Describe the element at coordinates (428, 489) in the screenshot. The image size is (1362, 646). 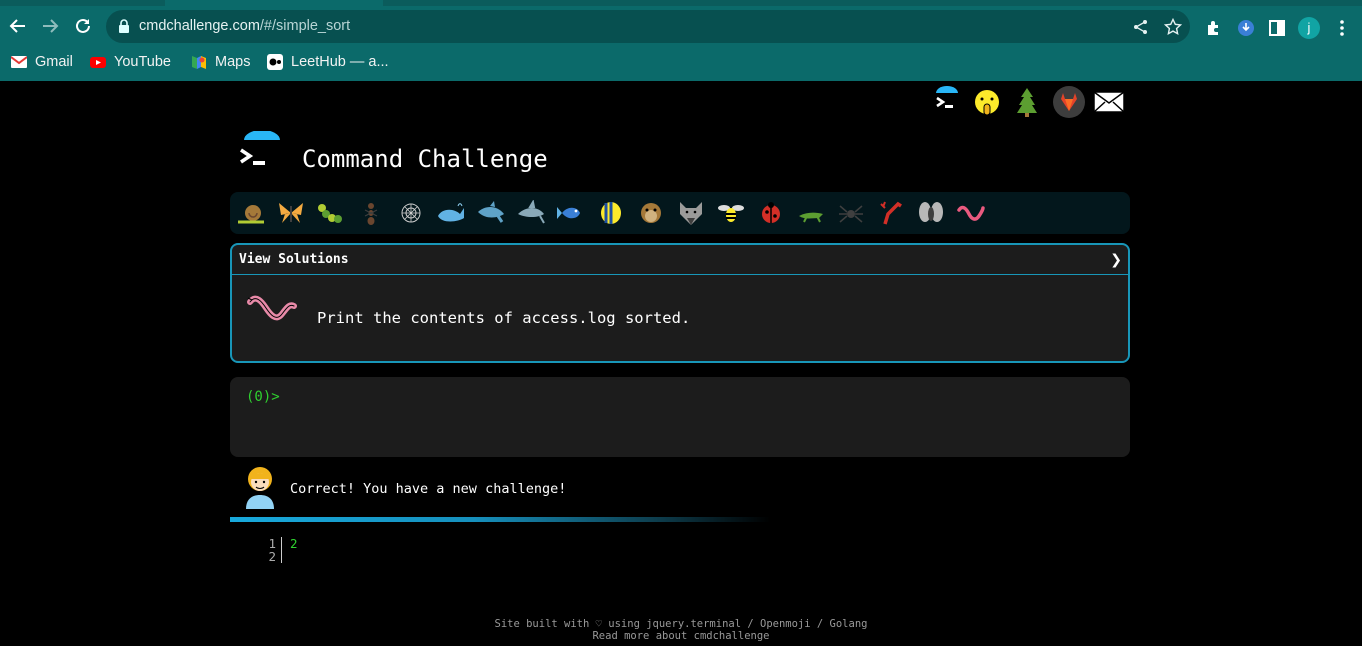
I see `feedback-text: Correct! You have a new challenge!` at that location.